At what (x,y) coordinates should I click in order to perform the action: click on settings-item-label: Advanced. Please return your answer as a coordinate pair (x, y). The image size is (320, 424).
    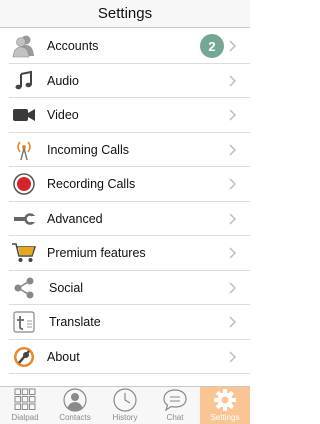
    Looking at the image, I should click on (75, 218).